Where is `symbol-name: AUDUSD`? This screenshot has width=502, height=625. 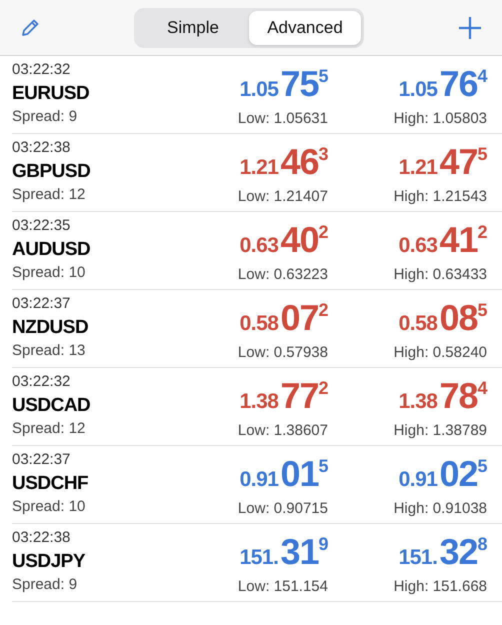 symbol-name: AUDUSD is located at coordinates (52, 250).